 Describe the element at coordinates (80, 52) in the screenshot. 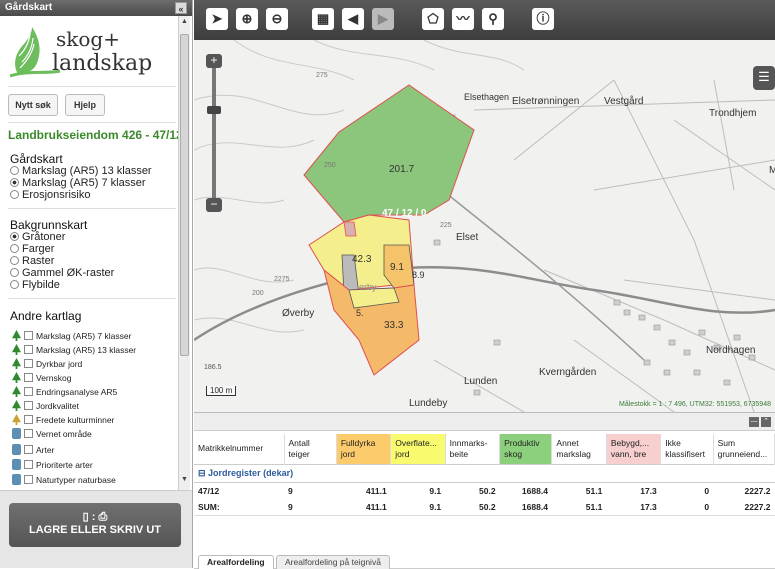

I see `skog-landskap-logo: skog+ landskap` at that location.